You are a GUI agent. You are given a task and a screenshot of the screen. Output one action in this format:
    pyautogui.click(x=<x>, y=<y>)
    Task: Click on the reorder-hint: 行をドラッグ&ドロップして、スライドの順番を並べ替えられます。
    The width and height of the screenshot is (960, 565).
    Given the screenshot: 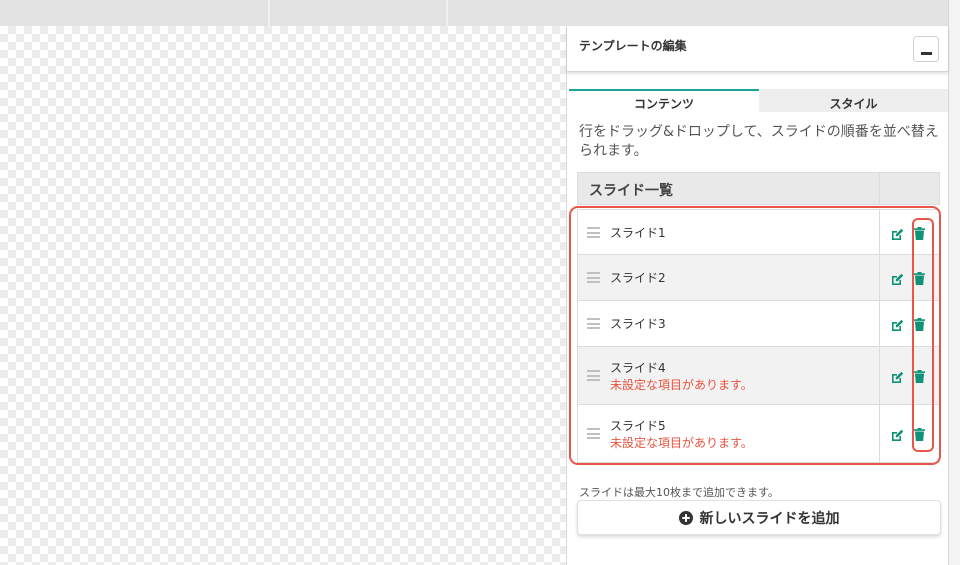 What is the action you would take?
    pyautogui.click(x=759, y=141)
    